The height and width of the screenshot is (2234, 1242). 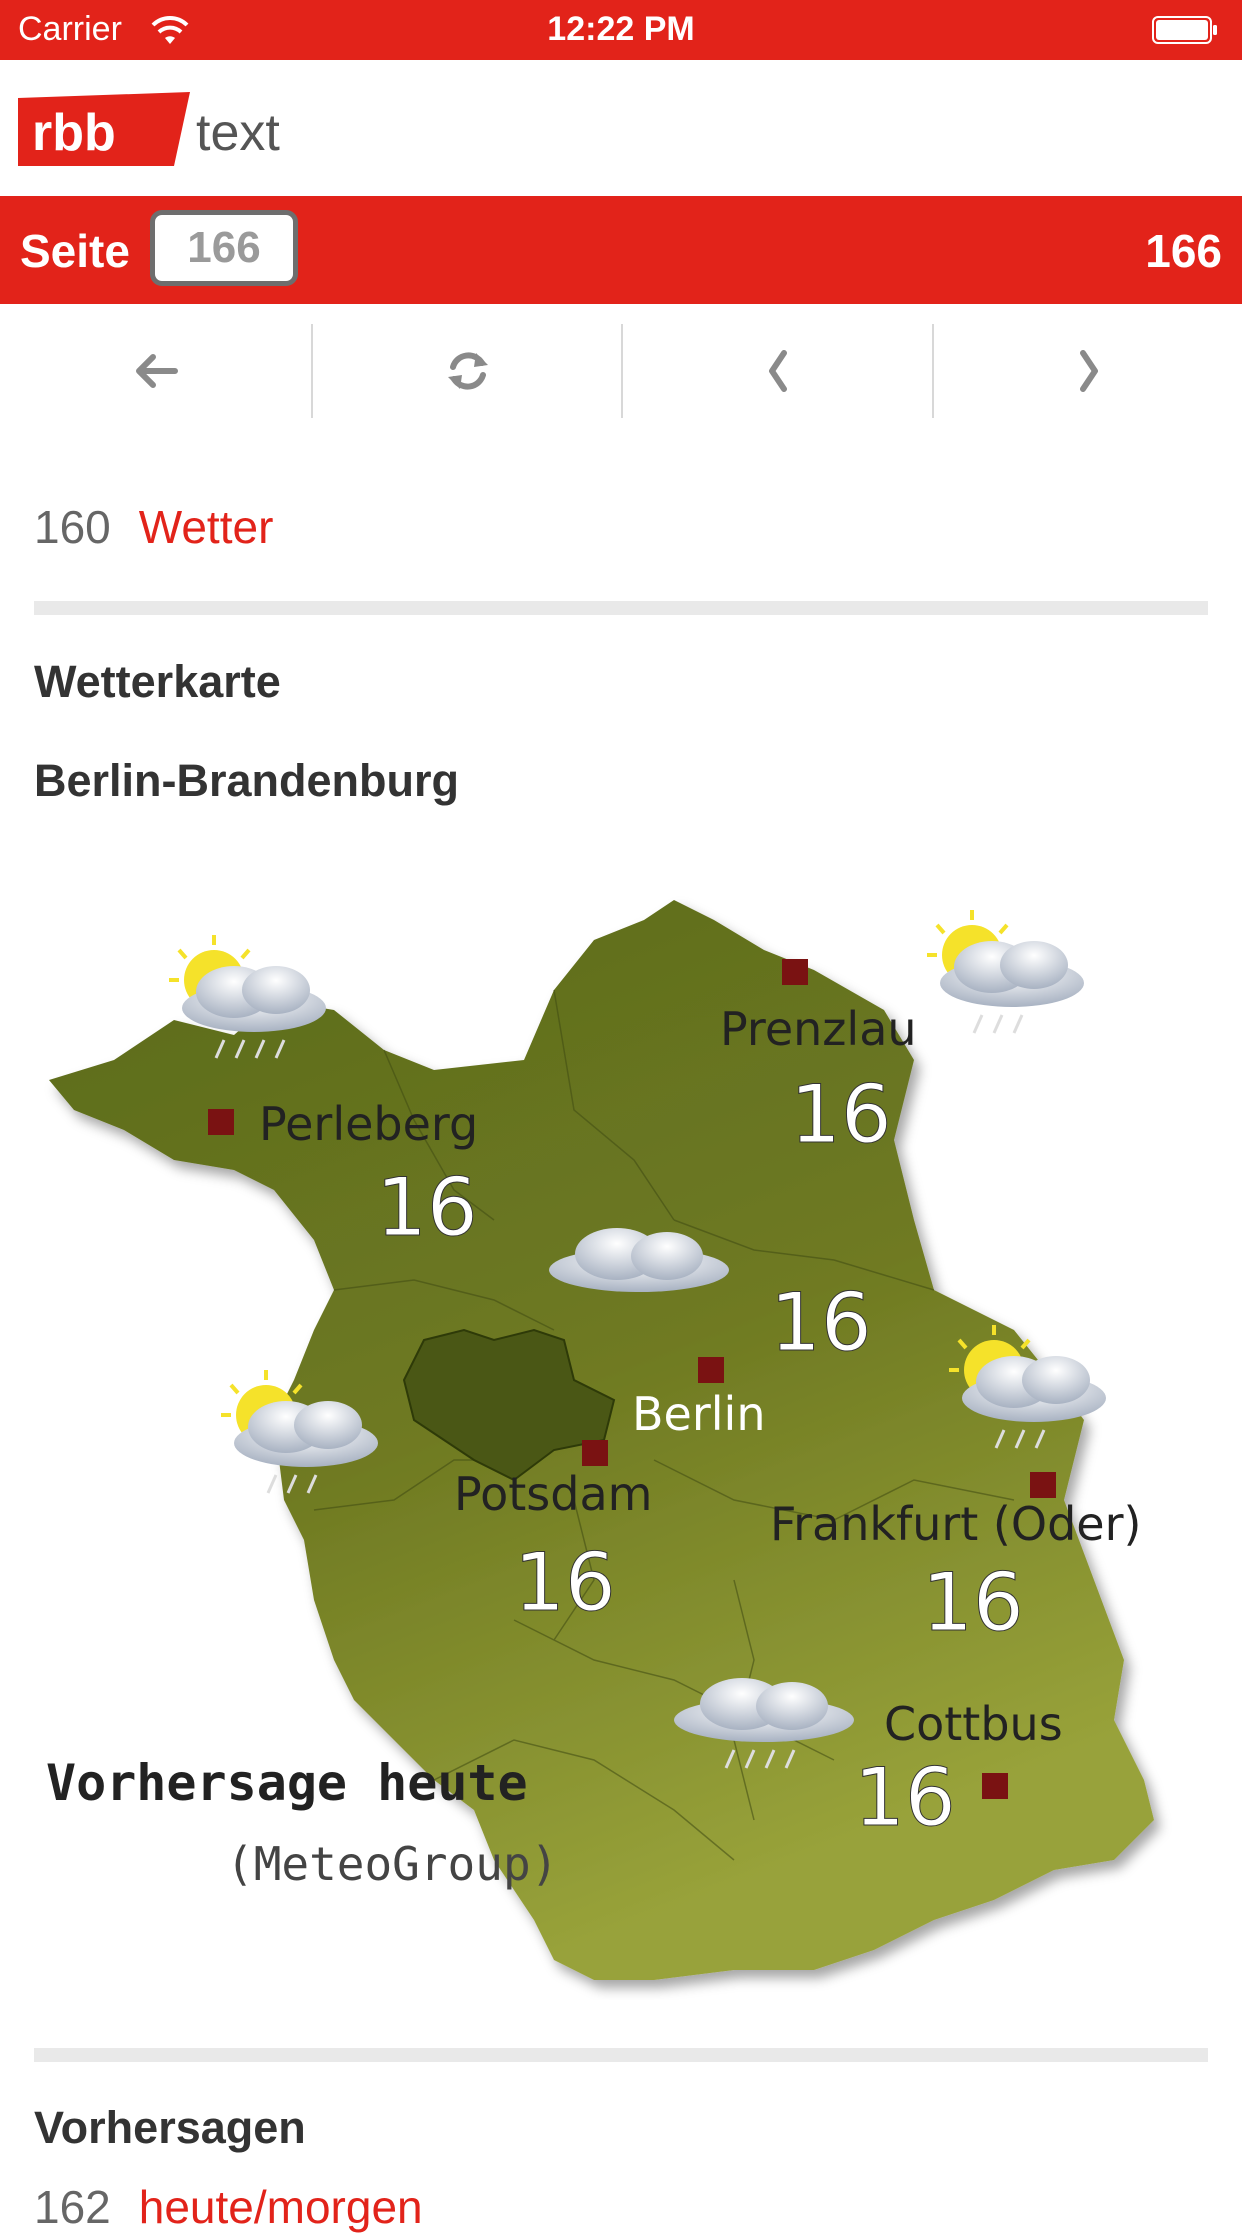 I want to click on map-caption: Vorhersage heute, so click(x=287, y=1783).